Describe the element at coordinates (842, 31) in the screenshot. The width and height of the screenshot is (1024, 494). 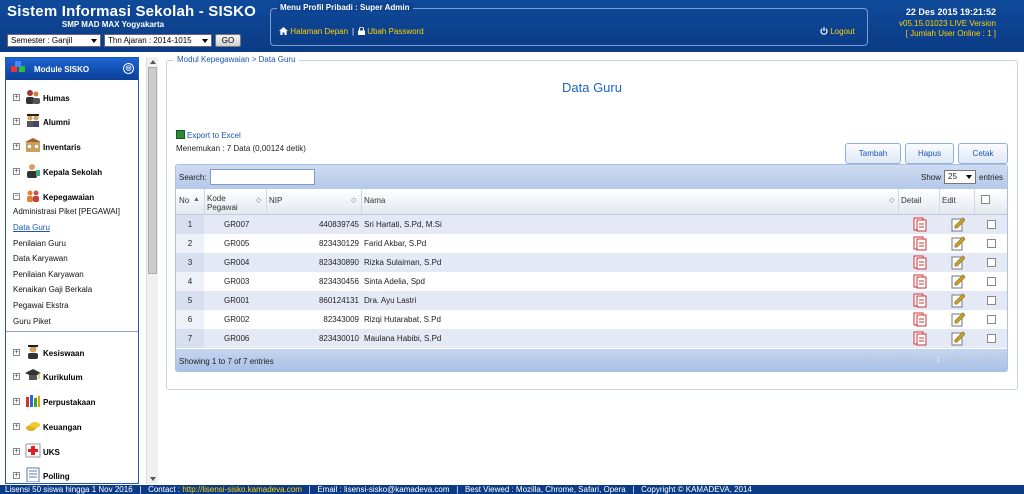
I see `logout-label: Logout` at that location.